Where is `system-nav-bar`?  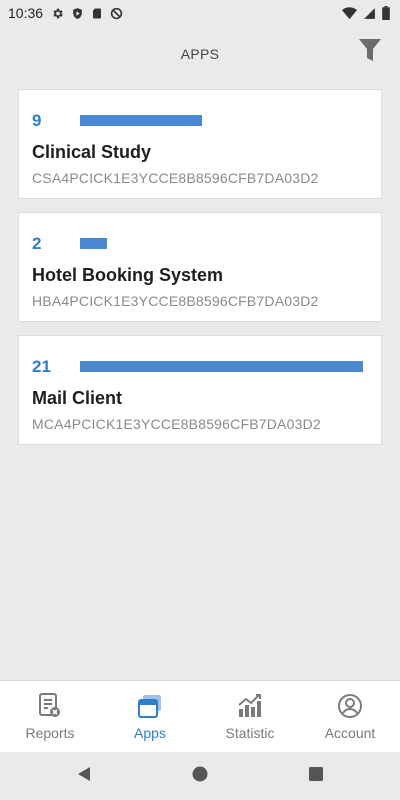
system-nav-bar is located at coordinates (200, 776).